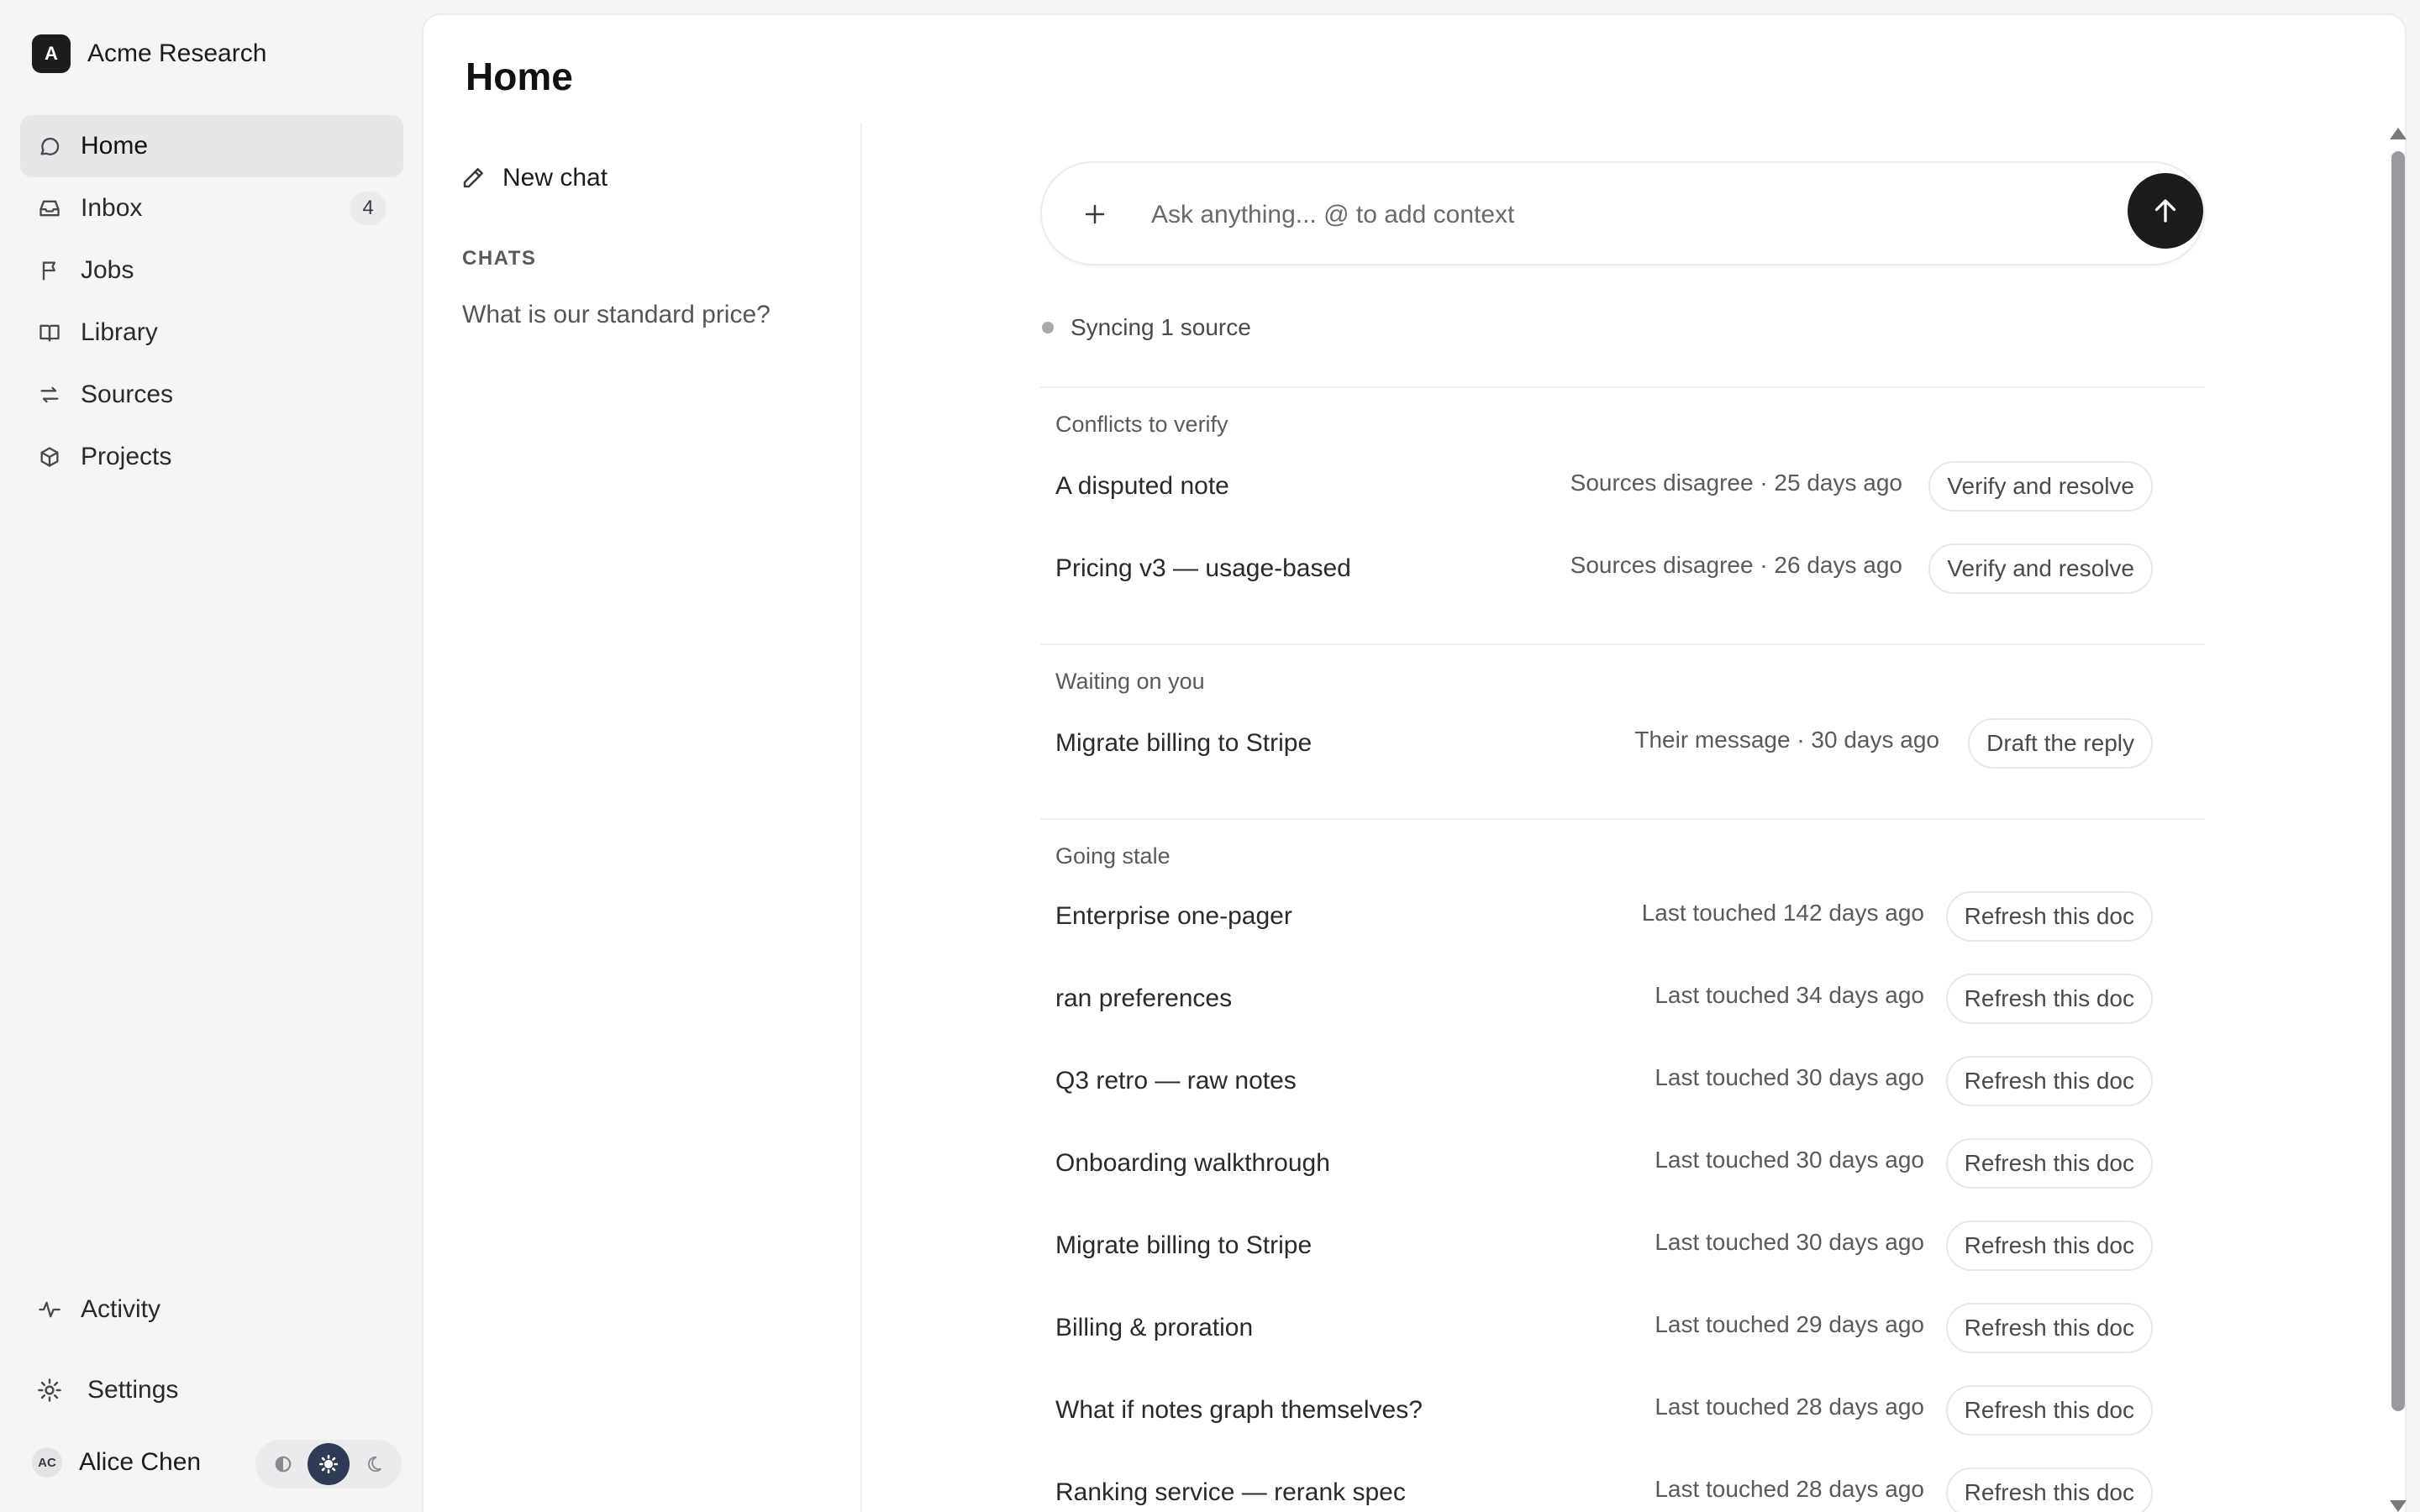 Image resolution: width=2420 pixels, height=1512 pixels. Describe the element at coordinates (211, 208) in the screenshot. I see `sidebar-item-inbox: Inbox 4` at that location.